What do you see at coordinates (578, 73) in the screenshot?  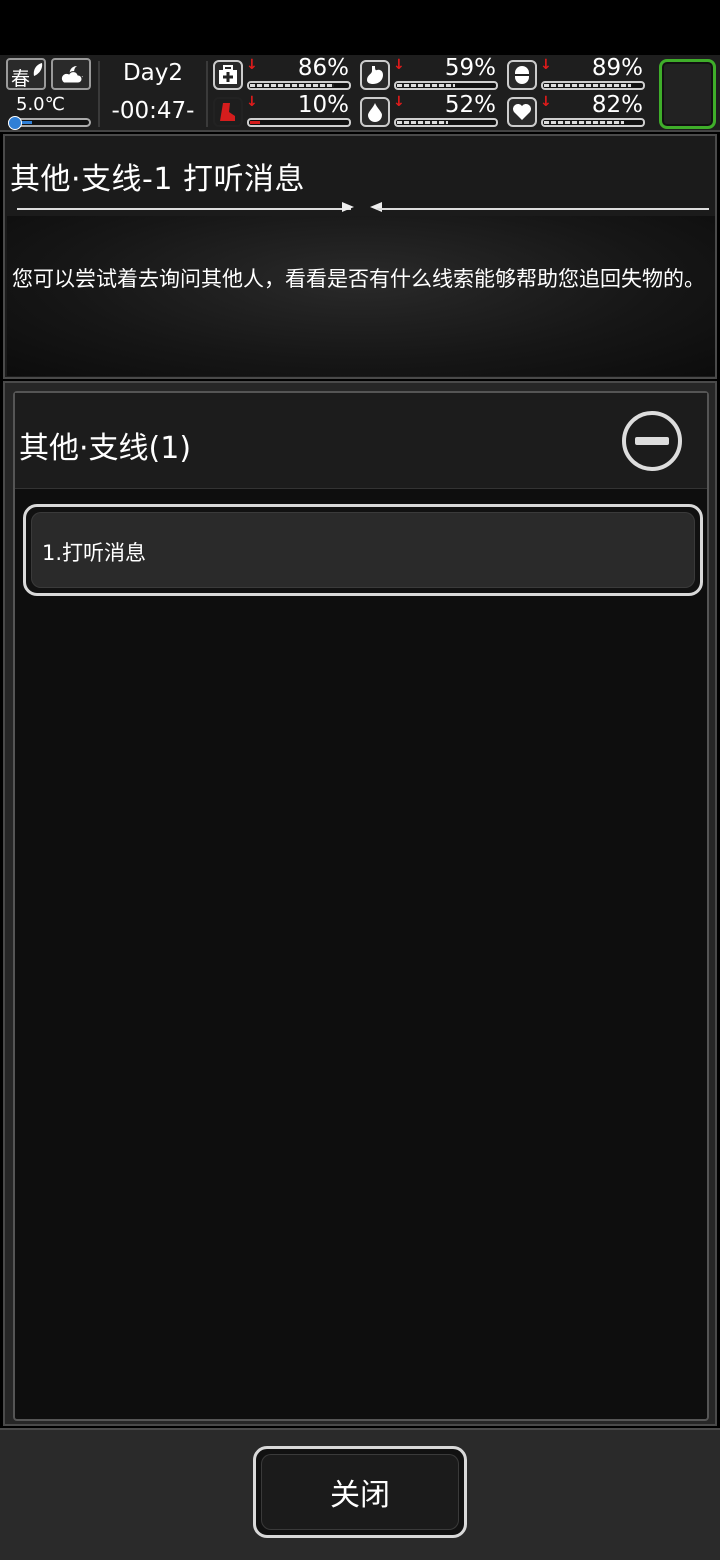 I see `stat-medicine: ↓ 89%` at bounding box center [578, 73].